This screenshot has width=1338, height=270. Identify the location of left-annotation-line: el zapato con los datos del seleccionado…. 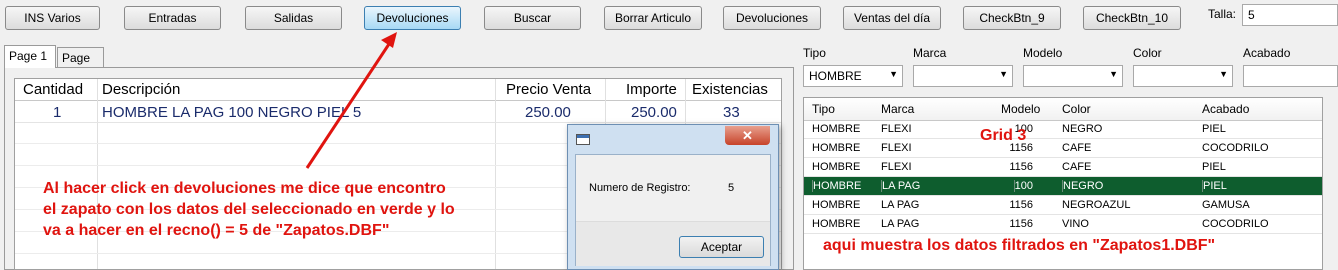
(249, 209).